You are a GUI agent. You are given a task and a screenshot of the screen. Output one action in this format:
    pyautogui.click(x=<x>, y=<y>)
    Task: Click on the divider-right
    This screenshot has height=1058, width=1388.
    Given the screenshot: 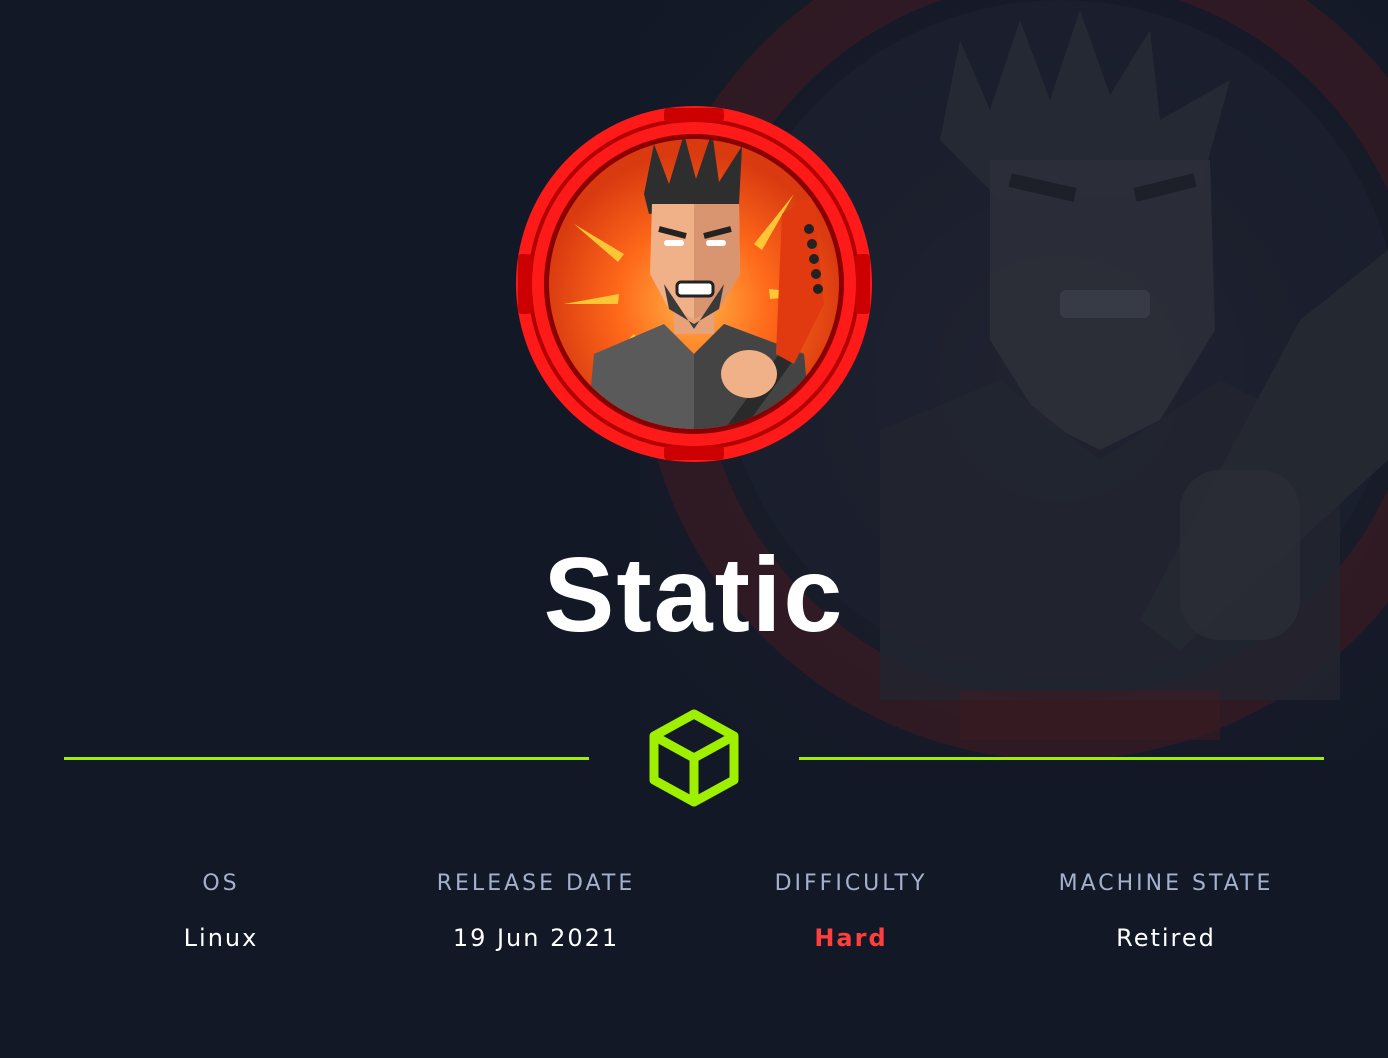 What is the action you would take?
    pyautogui.click(x=1061, y=758)
    